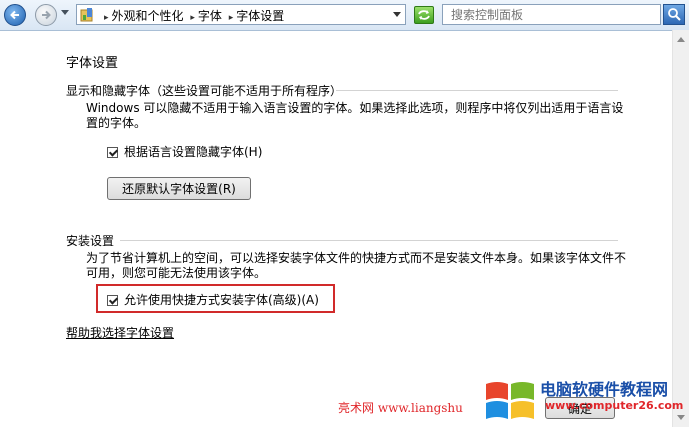  I want to click on forward-button, so click(46, 15).